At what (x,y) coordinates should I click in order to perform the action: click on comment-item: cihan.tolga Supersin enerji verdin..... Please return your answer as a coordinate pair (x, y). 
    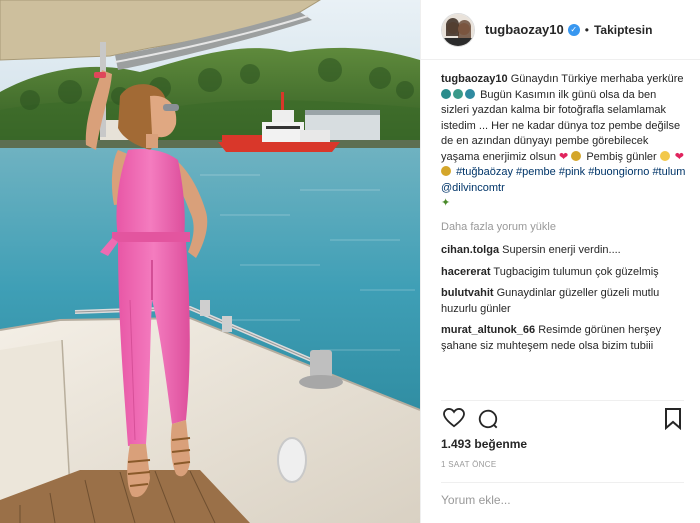
    Looking at the image, I should click on (563, 251).